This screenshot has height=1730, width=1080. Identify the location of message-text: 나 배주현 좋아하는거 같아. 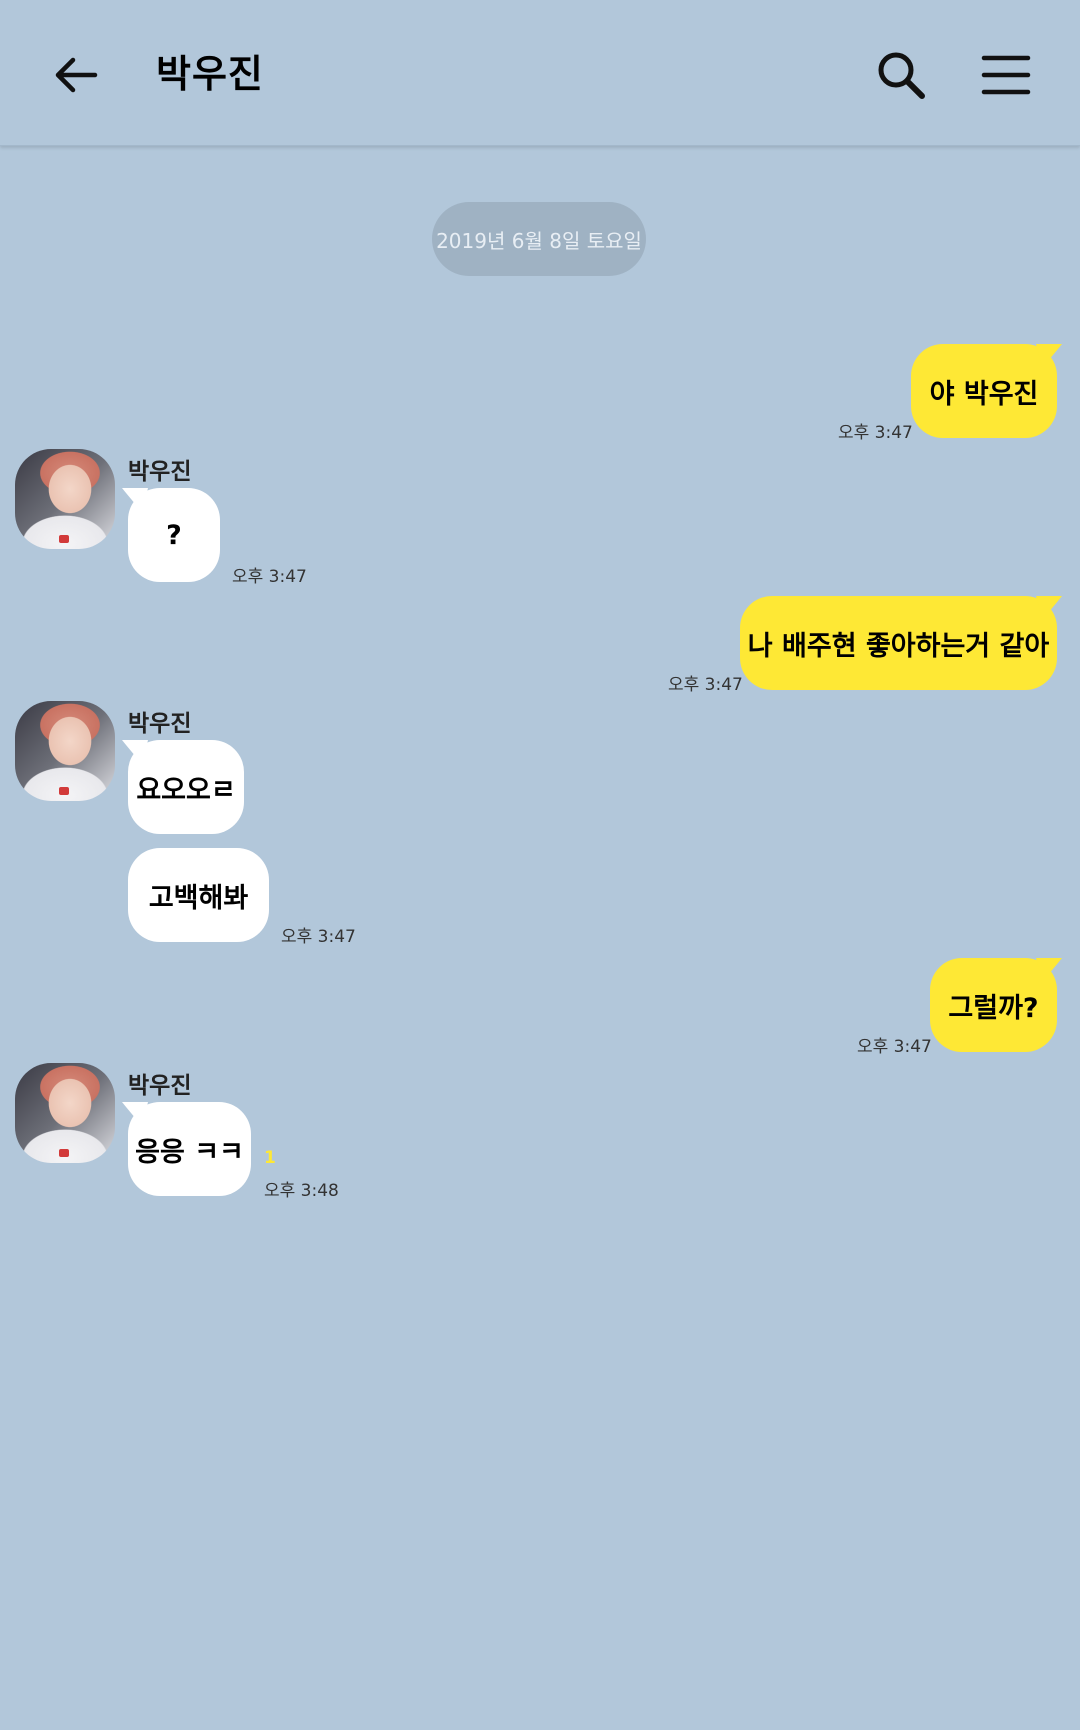
(898, 646).